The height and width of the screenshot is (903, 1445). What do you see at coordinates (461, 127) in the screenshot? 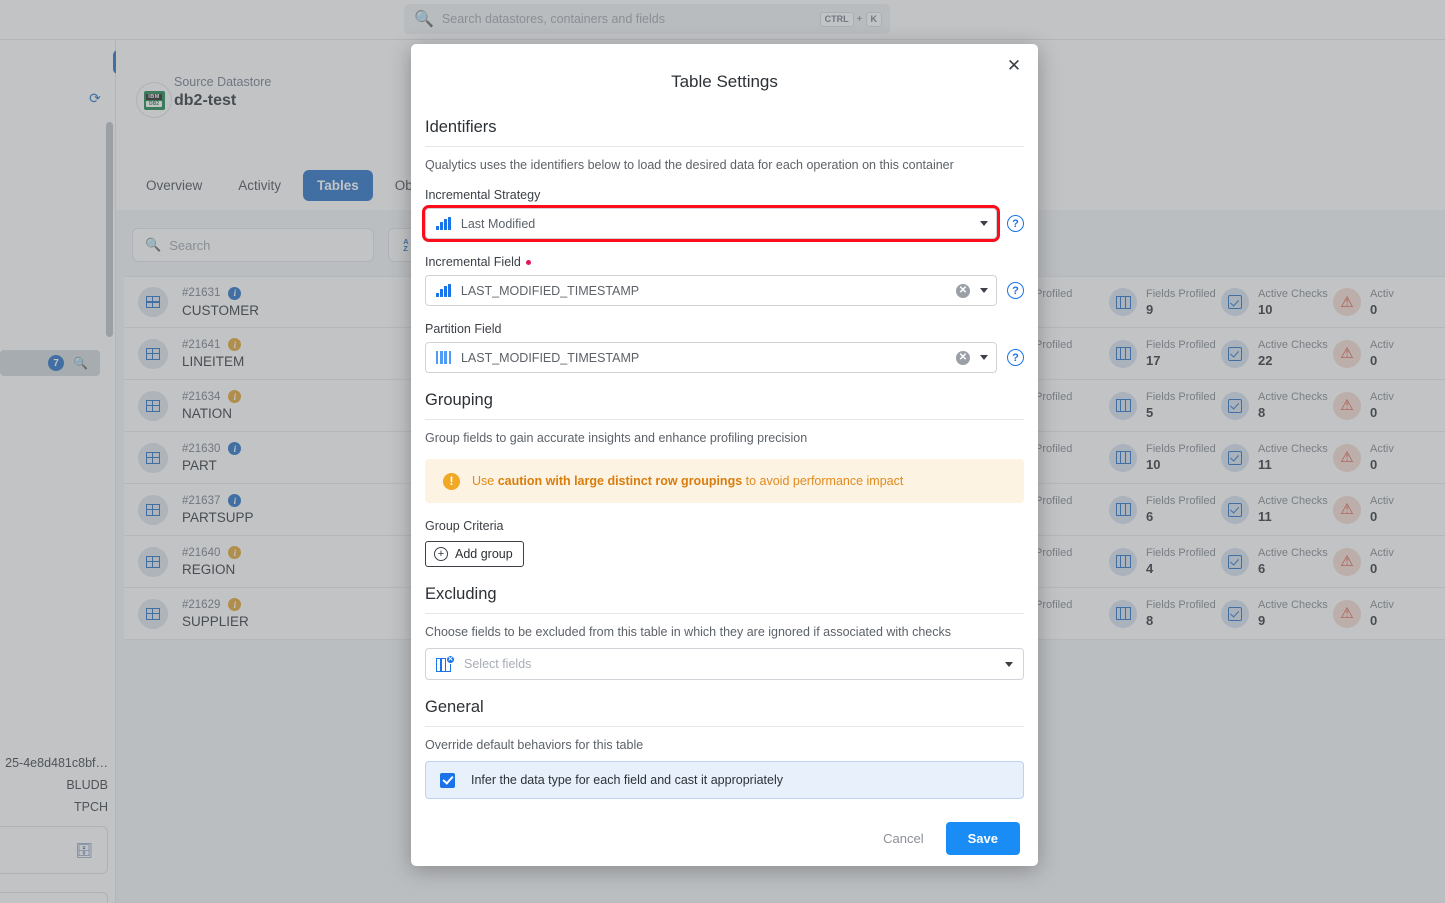
I see `identifiers-heading: Identifiers` at bounding box center [461, 127].